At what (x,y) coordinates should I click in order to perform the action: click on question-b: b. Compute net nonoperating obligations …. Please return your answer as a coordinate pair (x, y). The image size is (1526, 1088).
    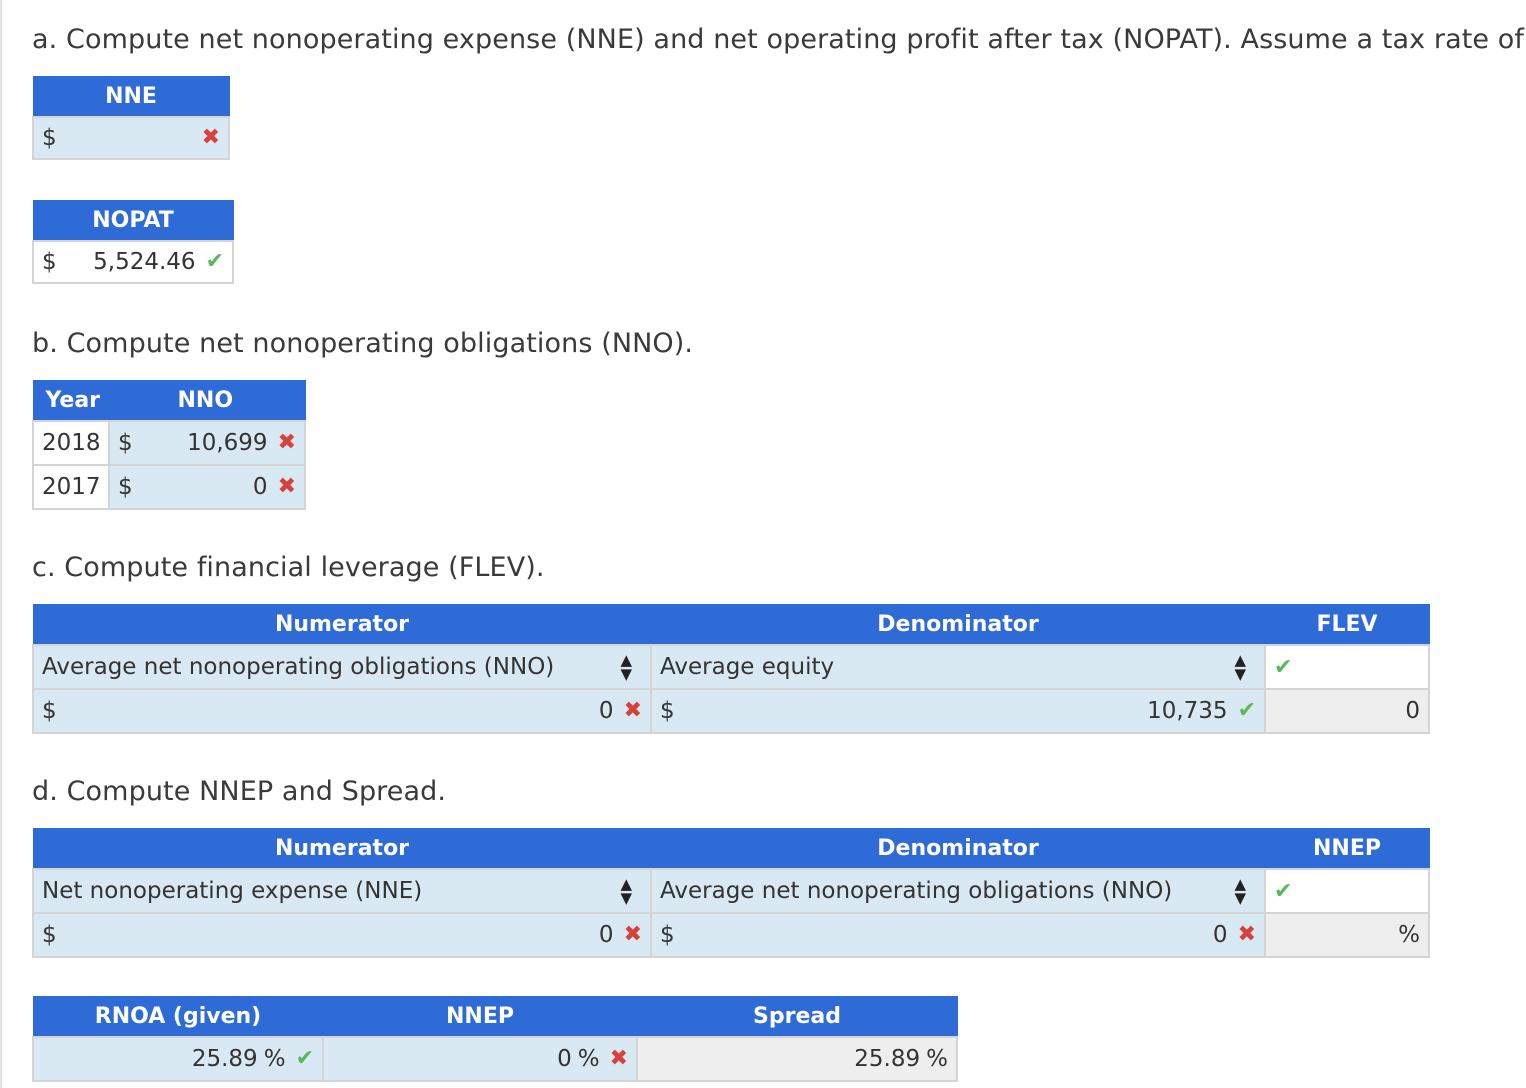
    Looking at the image, I should click on (363, 343).